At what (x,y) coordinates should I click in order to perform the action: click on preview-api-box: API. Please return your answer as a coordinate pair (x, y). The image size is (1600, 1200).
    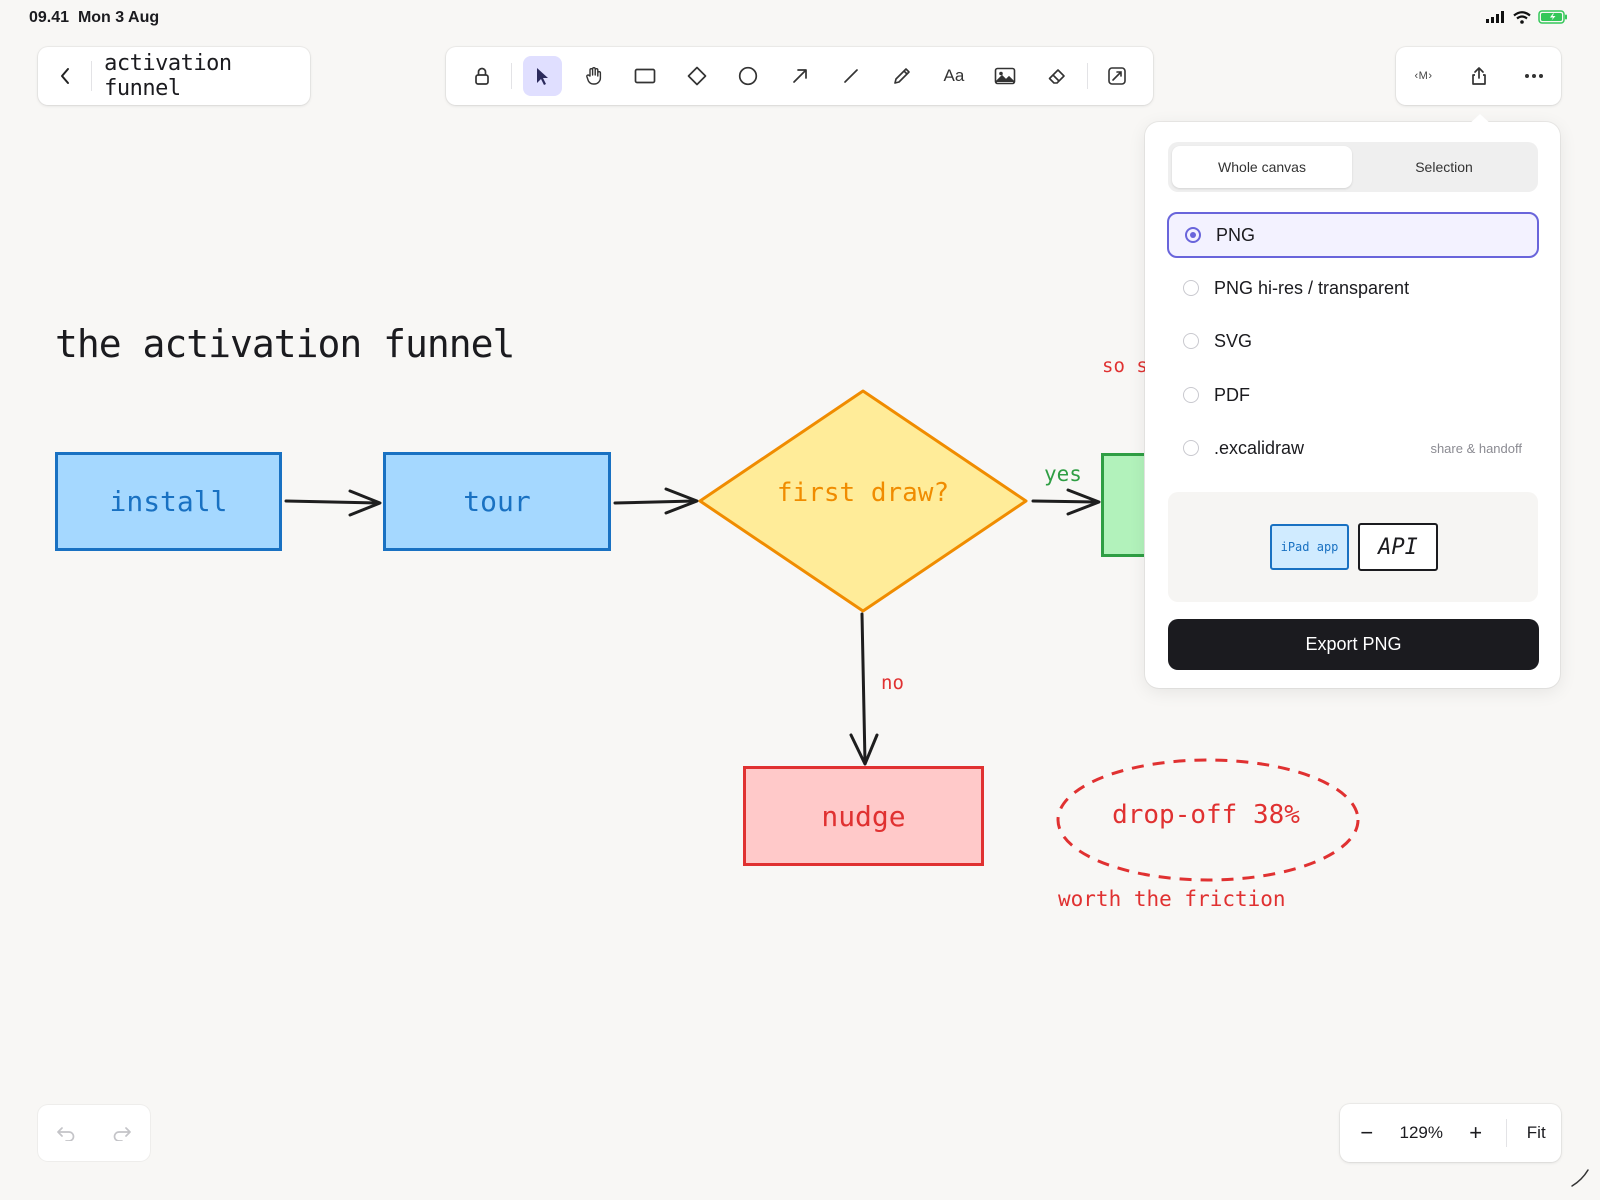
    Looking at the image, I should click on (1398, 547).